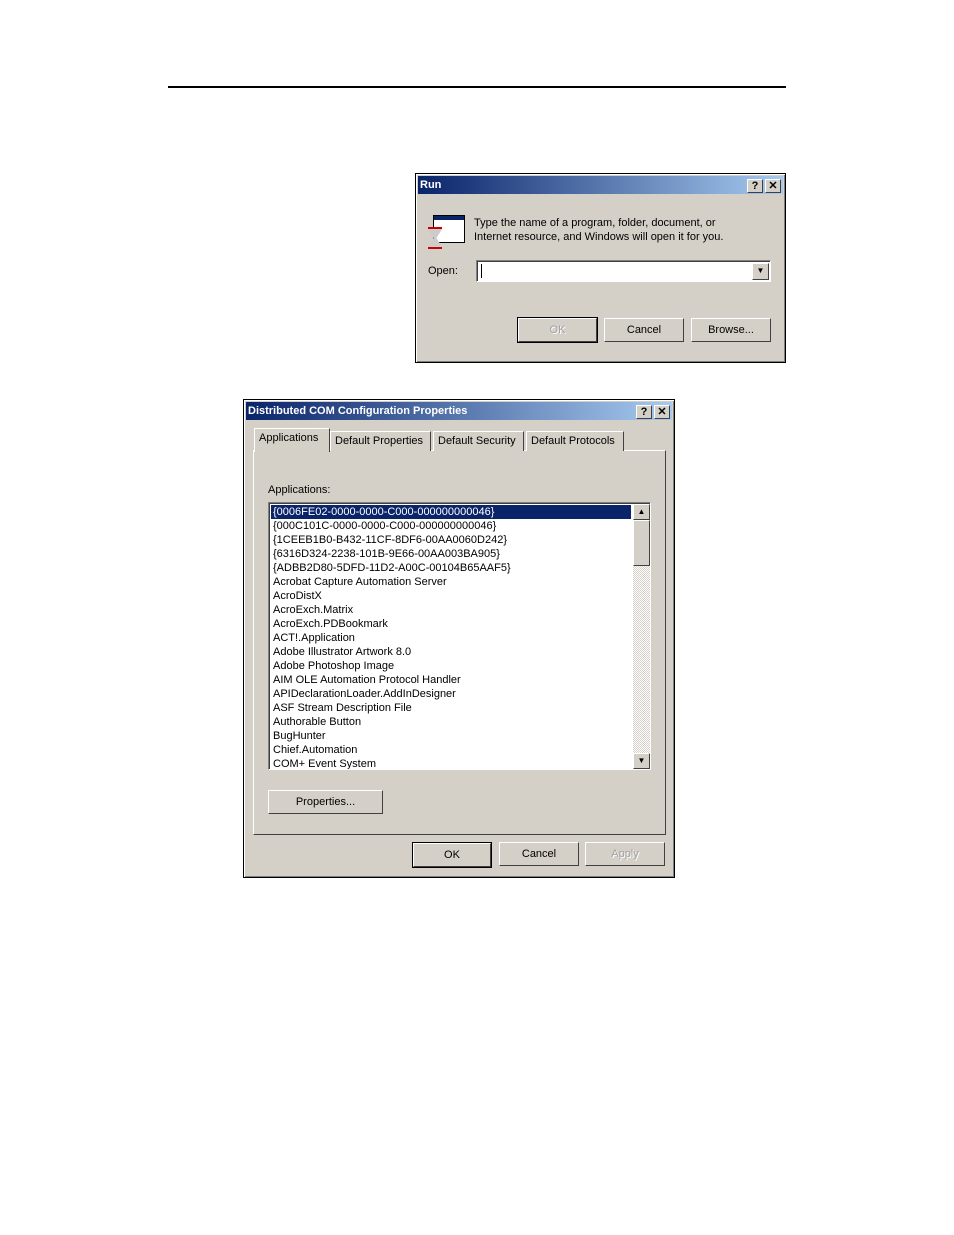 This screenshot has height=1235, width=954. I want to click on list-item: {1CEEB1B0-B432-11CF-8DF6-00AA0060D242}, so click(451, 540).